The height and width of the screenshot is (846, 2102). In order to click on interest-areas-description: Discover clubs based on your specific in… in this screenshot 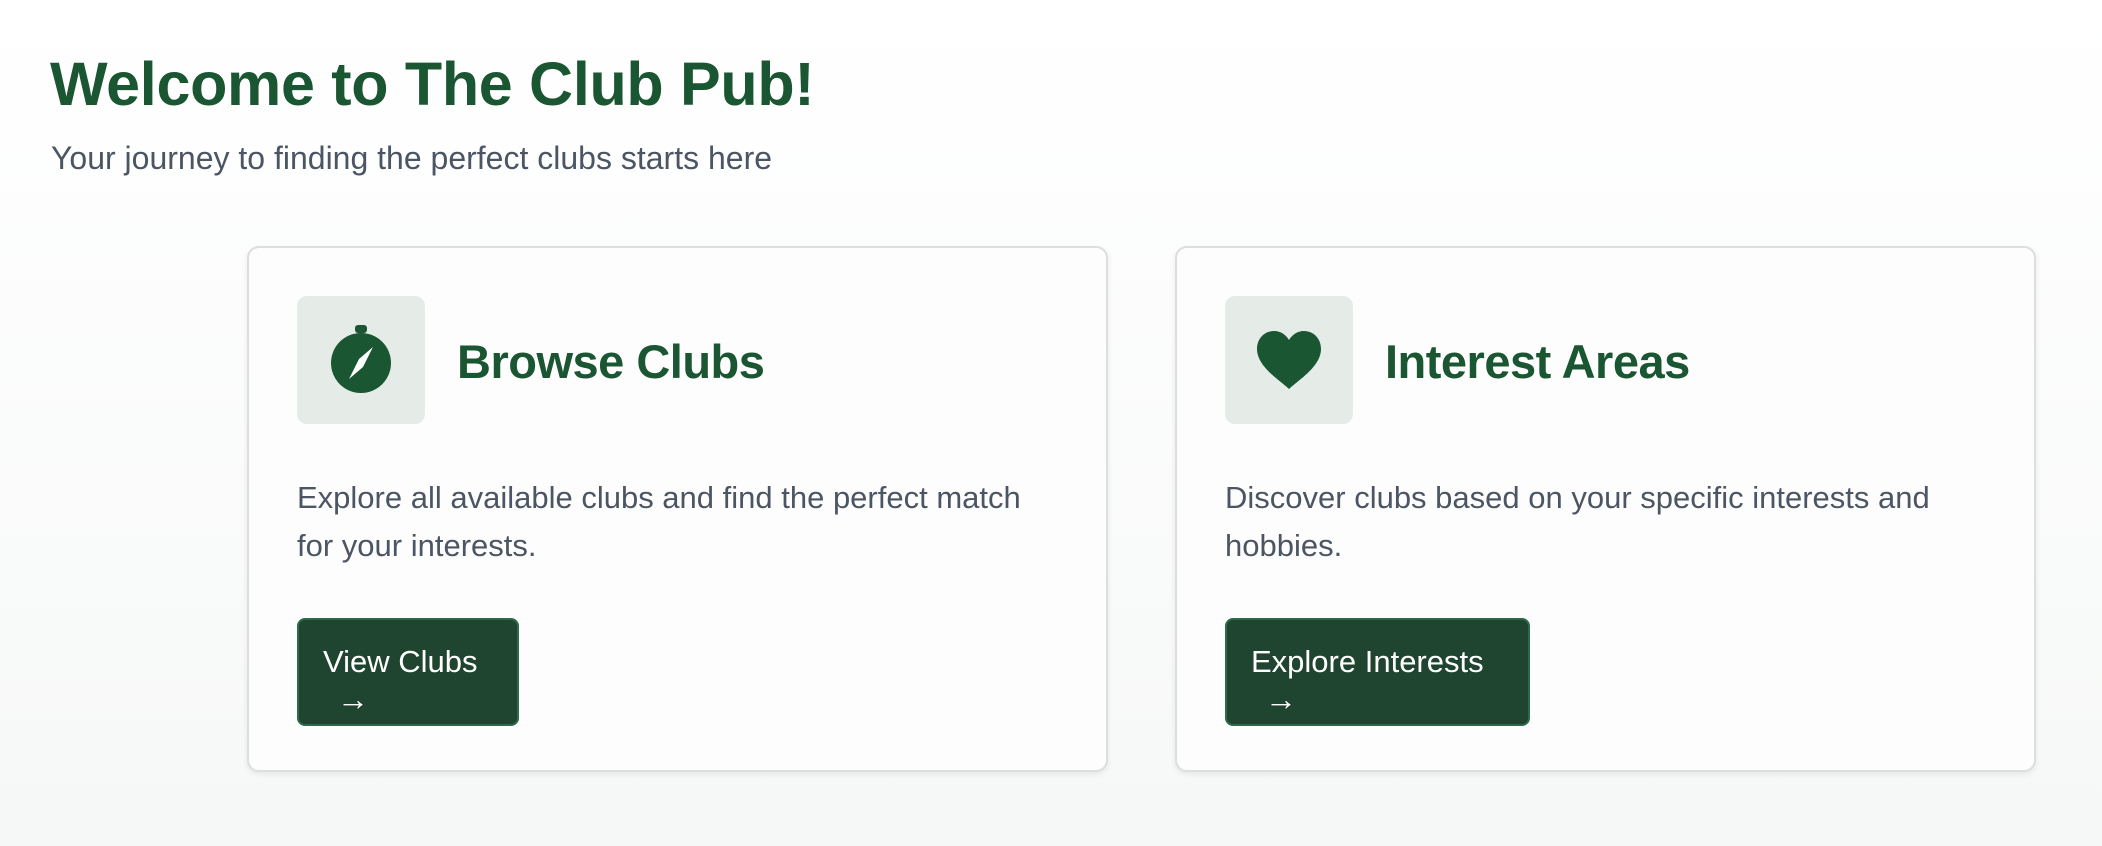, I will do `click(1577, 521)`.